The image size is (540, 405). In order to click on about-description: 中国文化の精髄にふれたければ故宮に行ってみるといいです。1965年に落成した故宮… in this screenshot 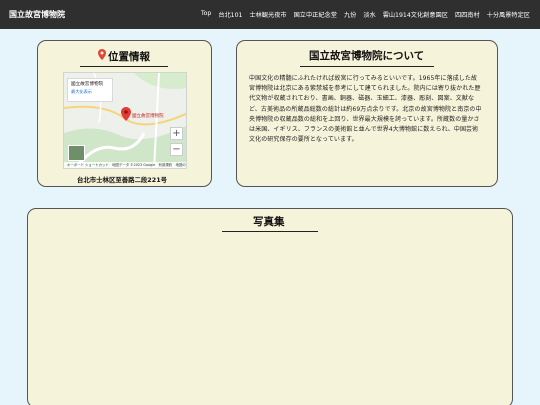, I will do `click(365, 109)`.